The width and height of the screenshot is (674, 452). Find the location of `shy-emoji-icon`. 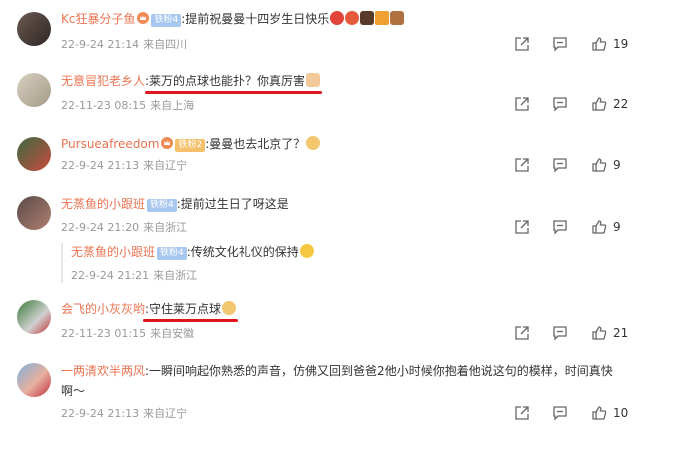

shy-emoji-icon is located at coordinates (306, 251).